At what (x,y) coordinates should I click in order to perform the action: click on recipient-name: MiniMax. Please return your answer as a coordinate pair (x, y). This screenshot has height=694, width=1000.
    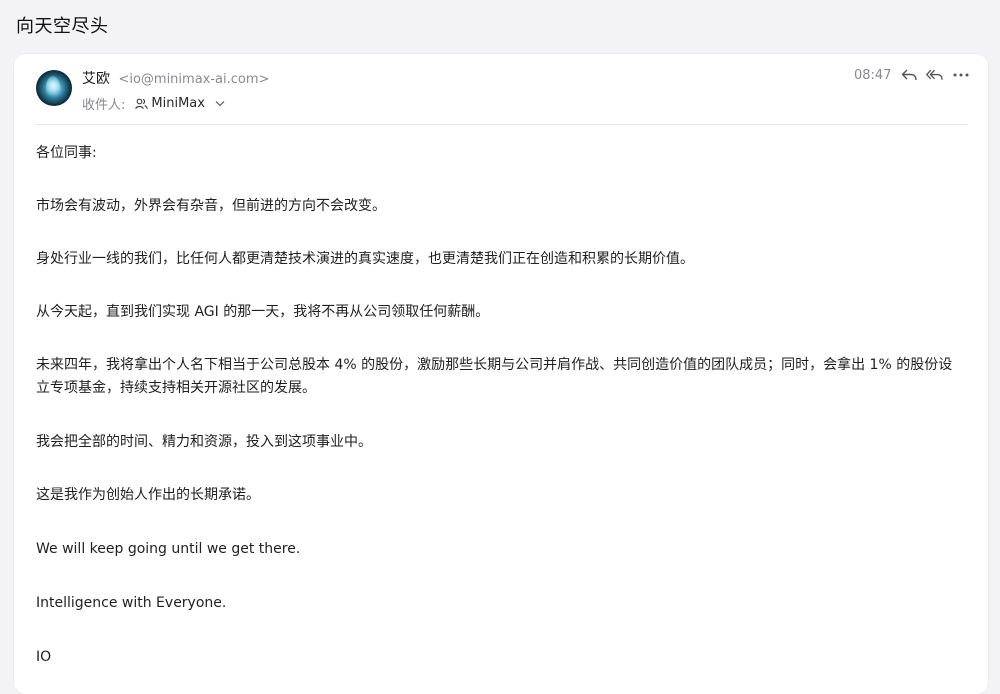
    Looking at the image, I should click on (178, 103).